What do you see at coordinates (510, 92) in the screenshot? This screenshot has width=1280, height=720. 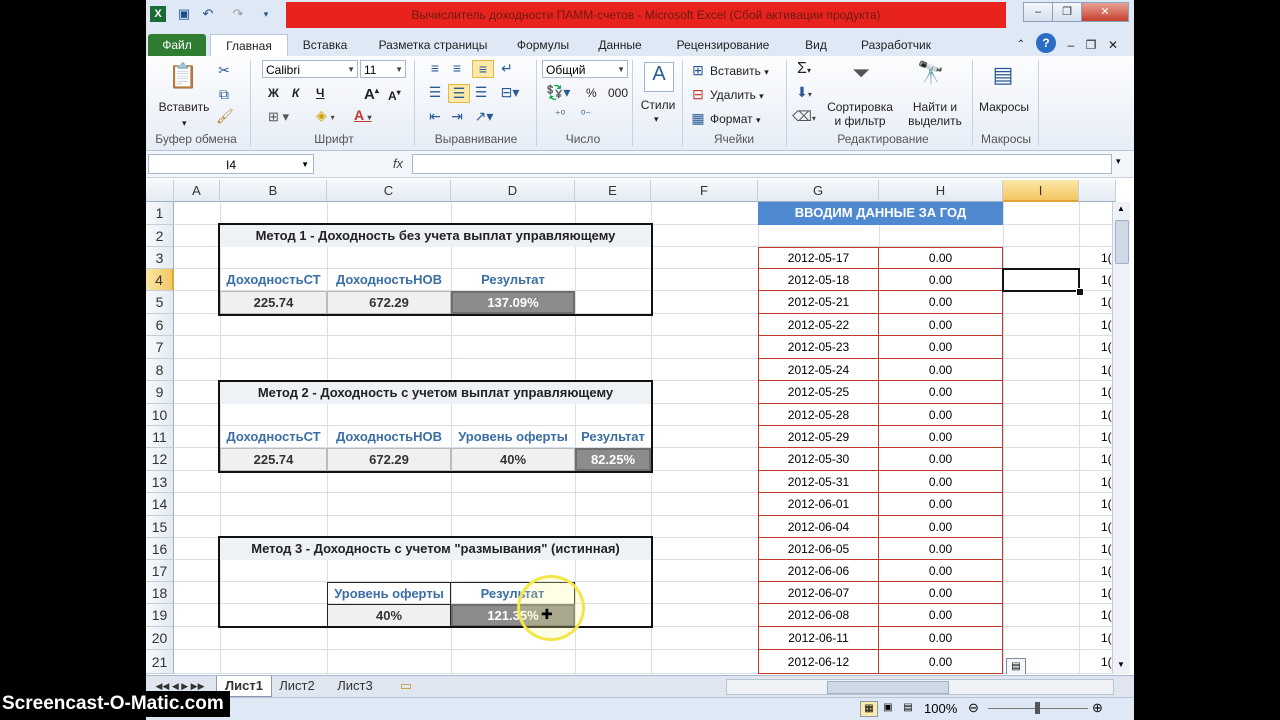 I see `merge-cells-icon: ⊟▾` at bounding box center [510, 92].